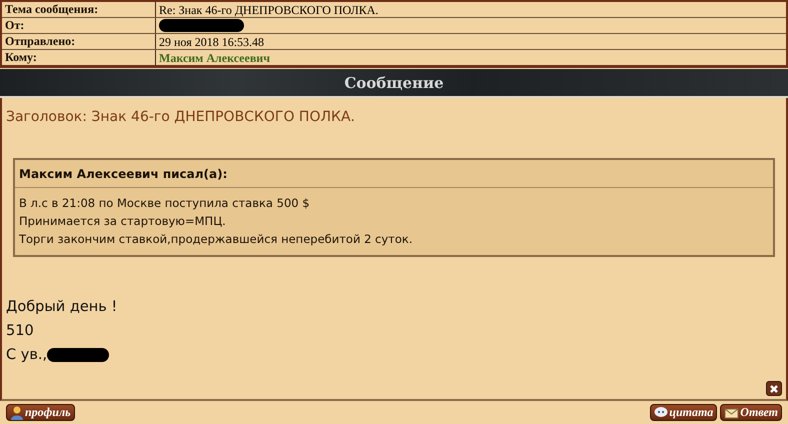 This screenshot has width=788, height=424. I want to click on message-text: С ув.,, so click(27, 355).